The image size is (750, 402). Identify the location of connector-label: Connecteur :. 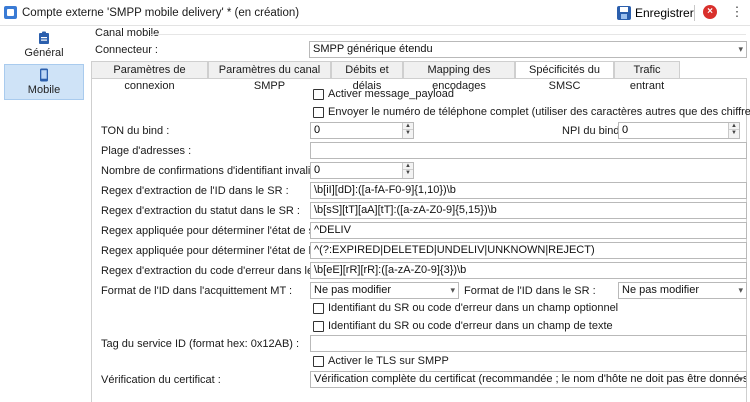
(126, 50).